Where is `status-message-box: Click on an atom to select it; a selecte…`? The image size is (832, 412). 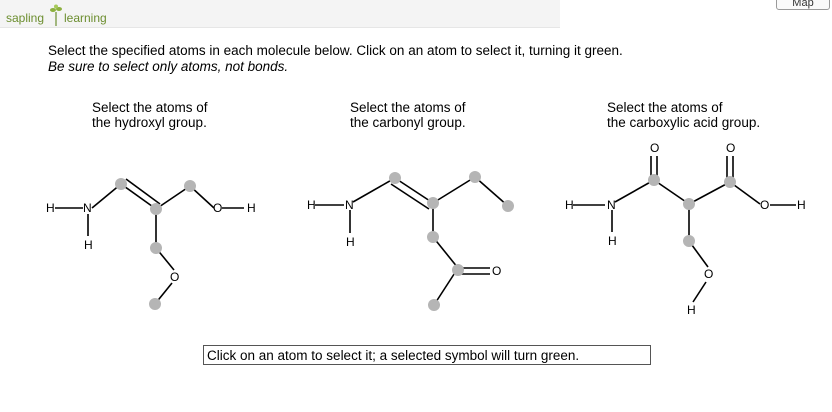
status-message-box: Click on an atom to select it; a selecte… is located at coordinates (427, 355).